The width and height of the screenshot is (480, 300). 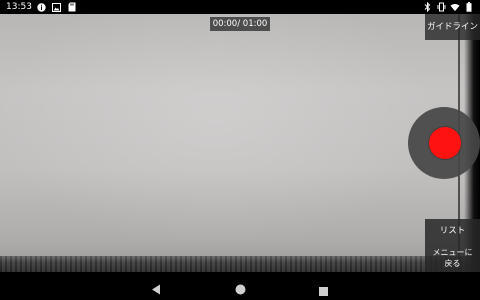 What do you see at coordinates (452, 27) in the screenshot?
I see `guideline-button: ガイドライン` at bounding box center [452, 27].